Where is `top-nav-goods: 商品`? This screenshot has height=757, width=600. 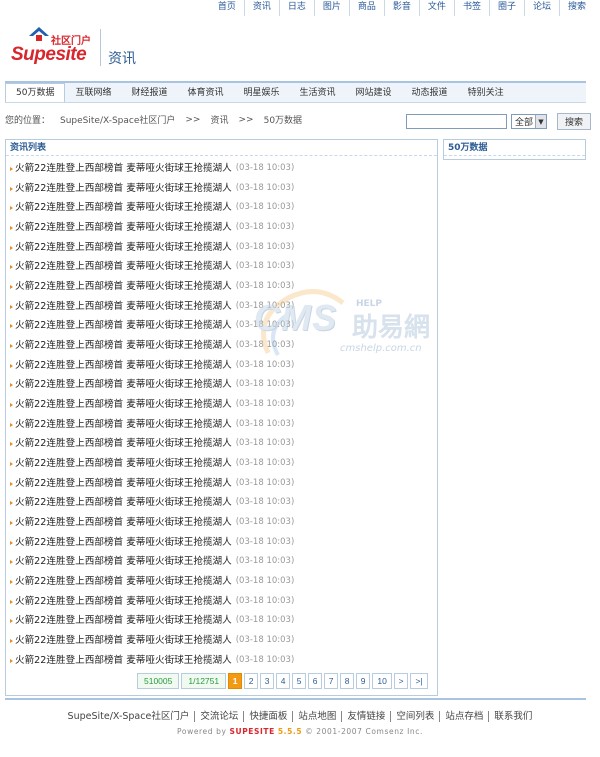 top-nav-goods: 商品 is located at coordinates (366, 8).